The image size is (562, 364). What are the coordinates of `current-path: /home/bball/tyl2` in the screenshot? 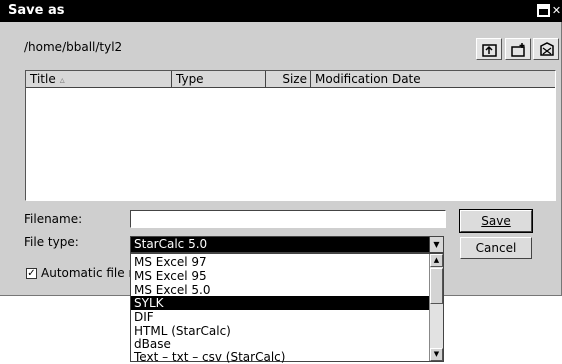 It's located at (73, 47).